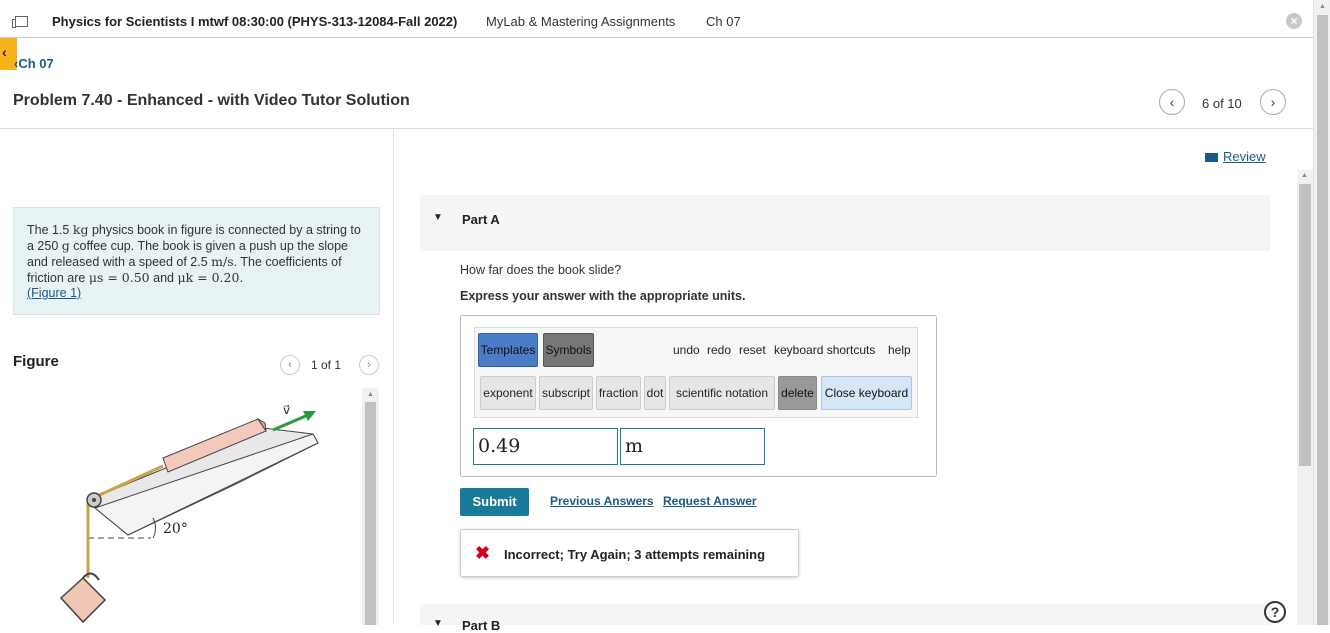 This screenshot has width=1330, height=633. What do you see at coordinates (1305, 397) in the screenshot?
I see `content-scrollbar: ▲` at bounding box center [1305, 397].